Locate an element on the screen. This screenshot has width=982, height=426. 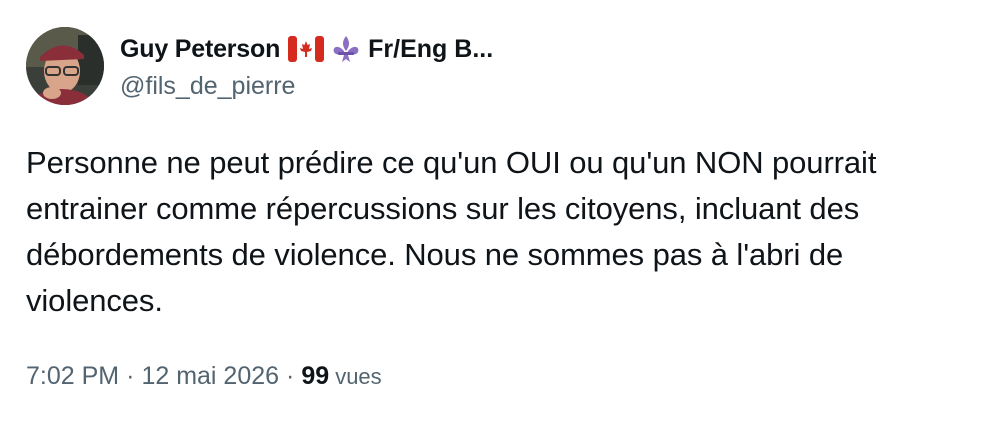
fleur-de-lis-icon is located at coordinates (346, 49).